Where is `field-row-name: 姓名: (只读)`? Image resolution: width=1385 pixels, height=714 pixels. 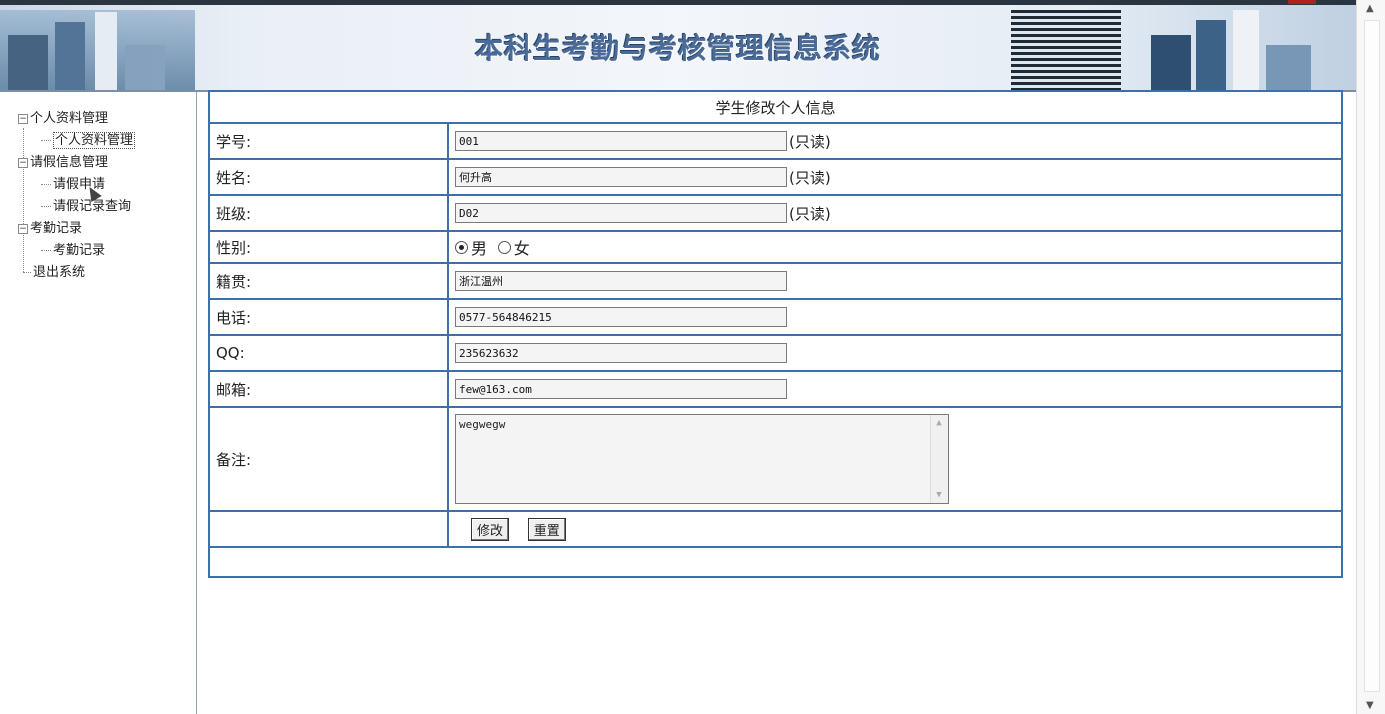
field-row-name: 姓名: (只读) is located at coordinates (775, 177).